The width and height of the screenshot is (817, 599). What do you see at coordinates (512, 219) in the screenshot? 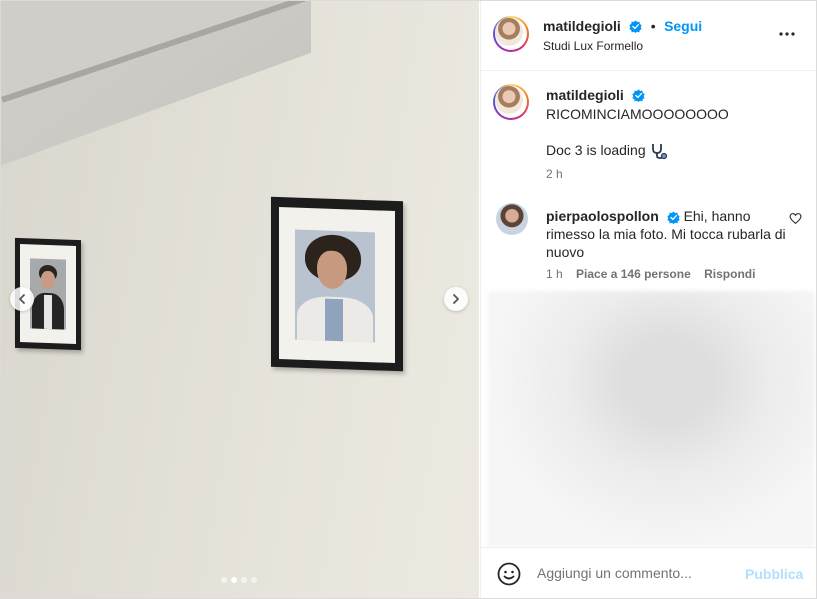
I see `comment-avatar` at bounding box center [512, 219].